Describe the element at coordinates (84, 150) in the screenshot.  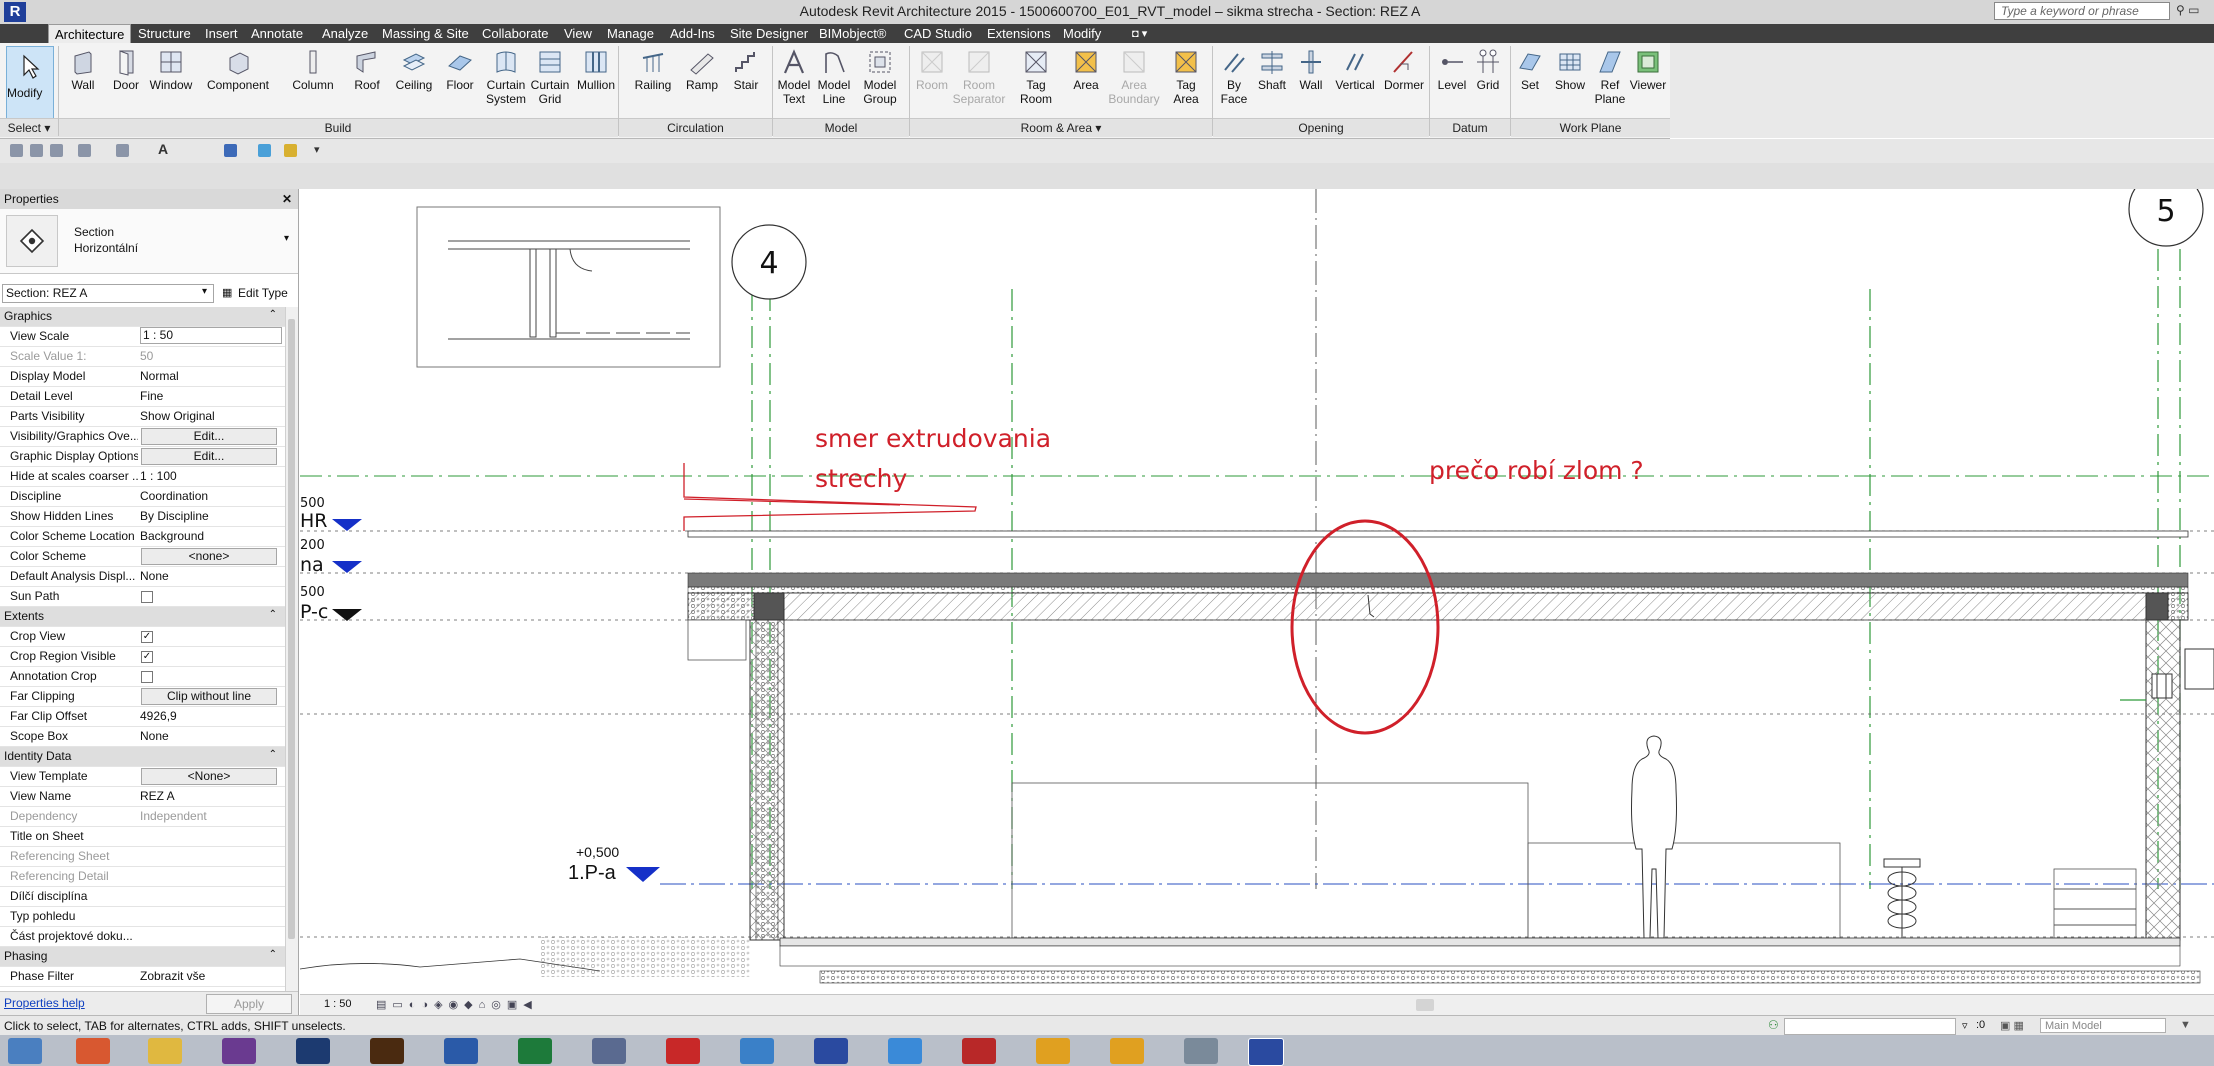
I see `undo-icon` at that location.